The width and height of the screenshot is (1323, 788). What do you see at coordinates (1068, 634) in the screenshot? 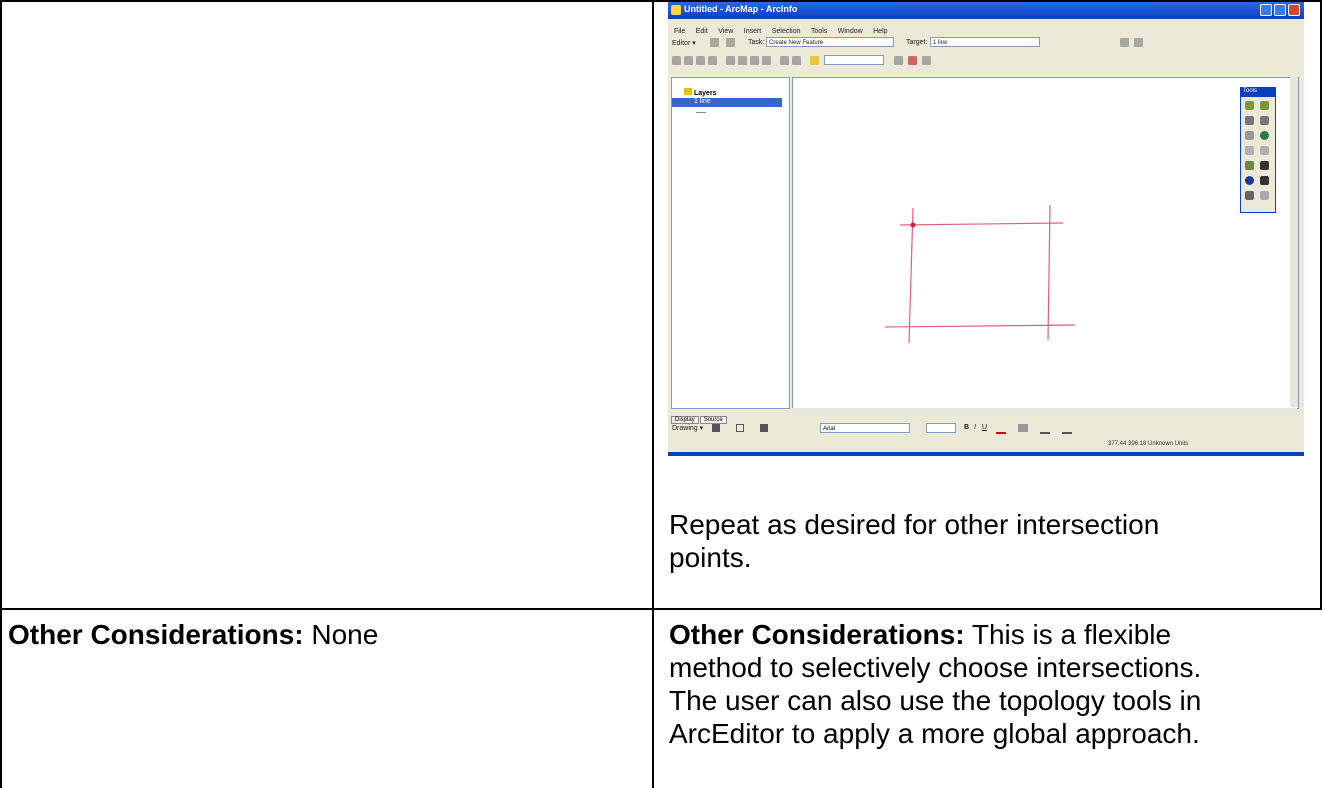
I see `right-other-line-1-rest: This is a flexible` at bounding box center [1068, 634].